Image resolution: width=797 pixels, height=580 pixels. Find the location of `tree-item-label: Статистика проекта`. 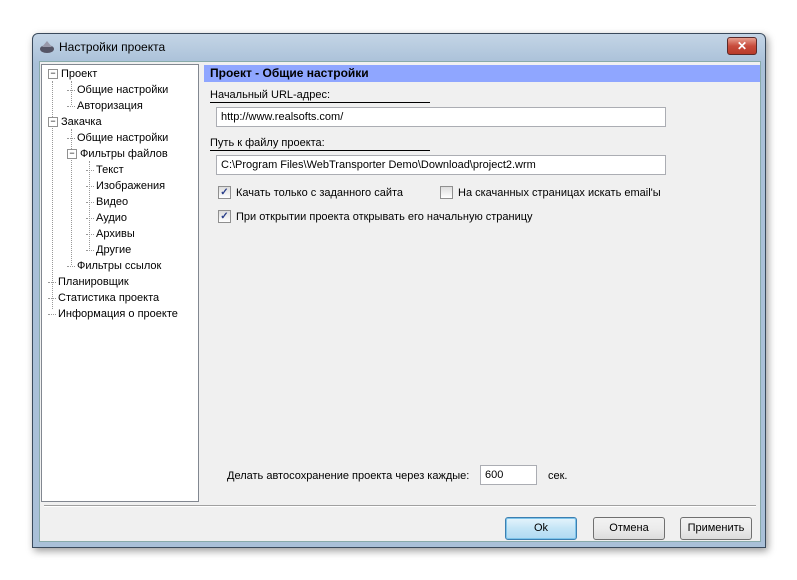

tree-item-label: Статистика проекта is located at coordinates (109, 298).